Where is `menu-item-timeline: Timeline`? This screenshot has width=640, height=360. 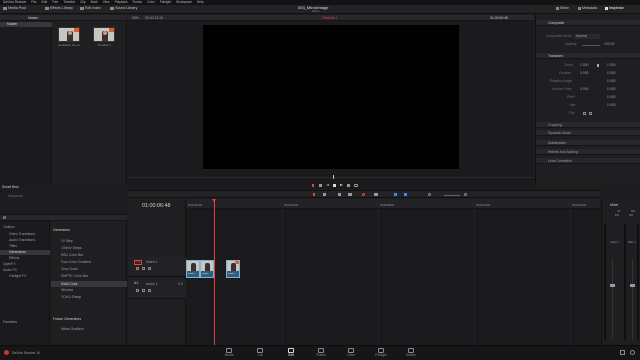
menu-item-timeline: Timeline is located at coordinates (69, 2).